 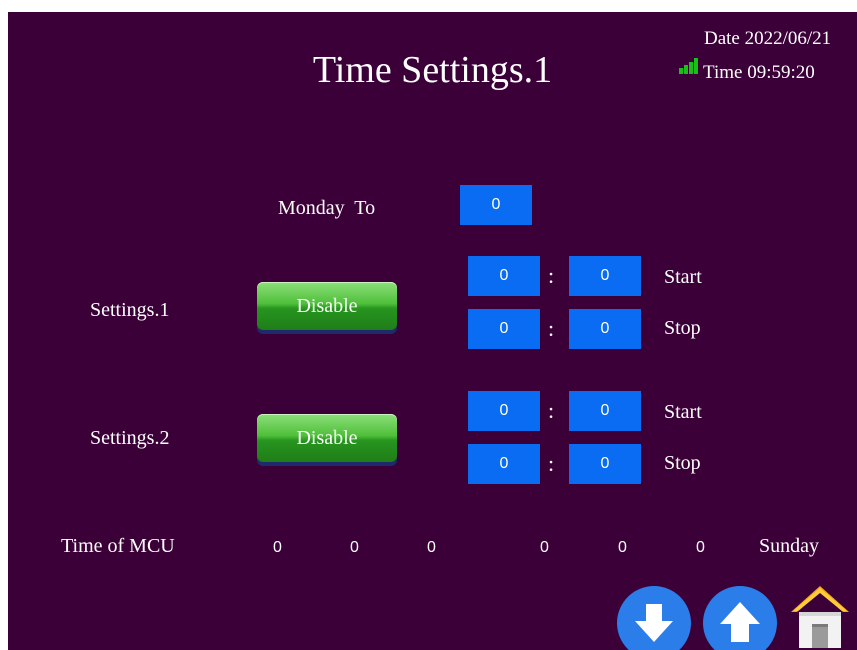 I want to click on settings-2-start-minute-input: 0, so click(x=605, y=411).